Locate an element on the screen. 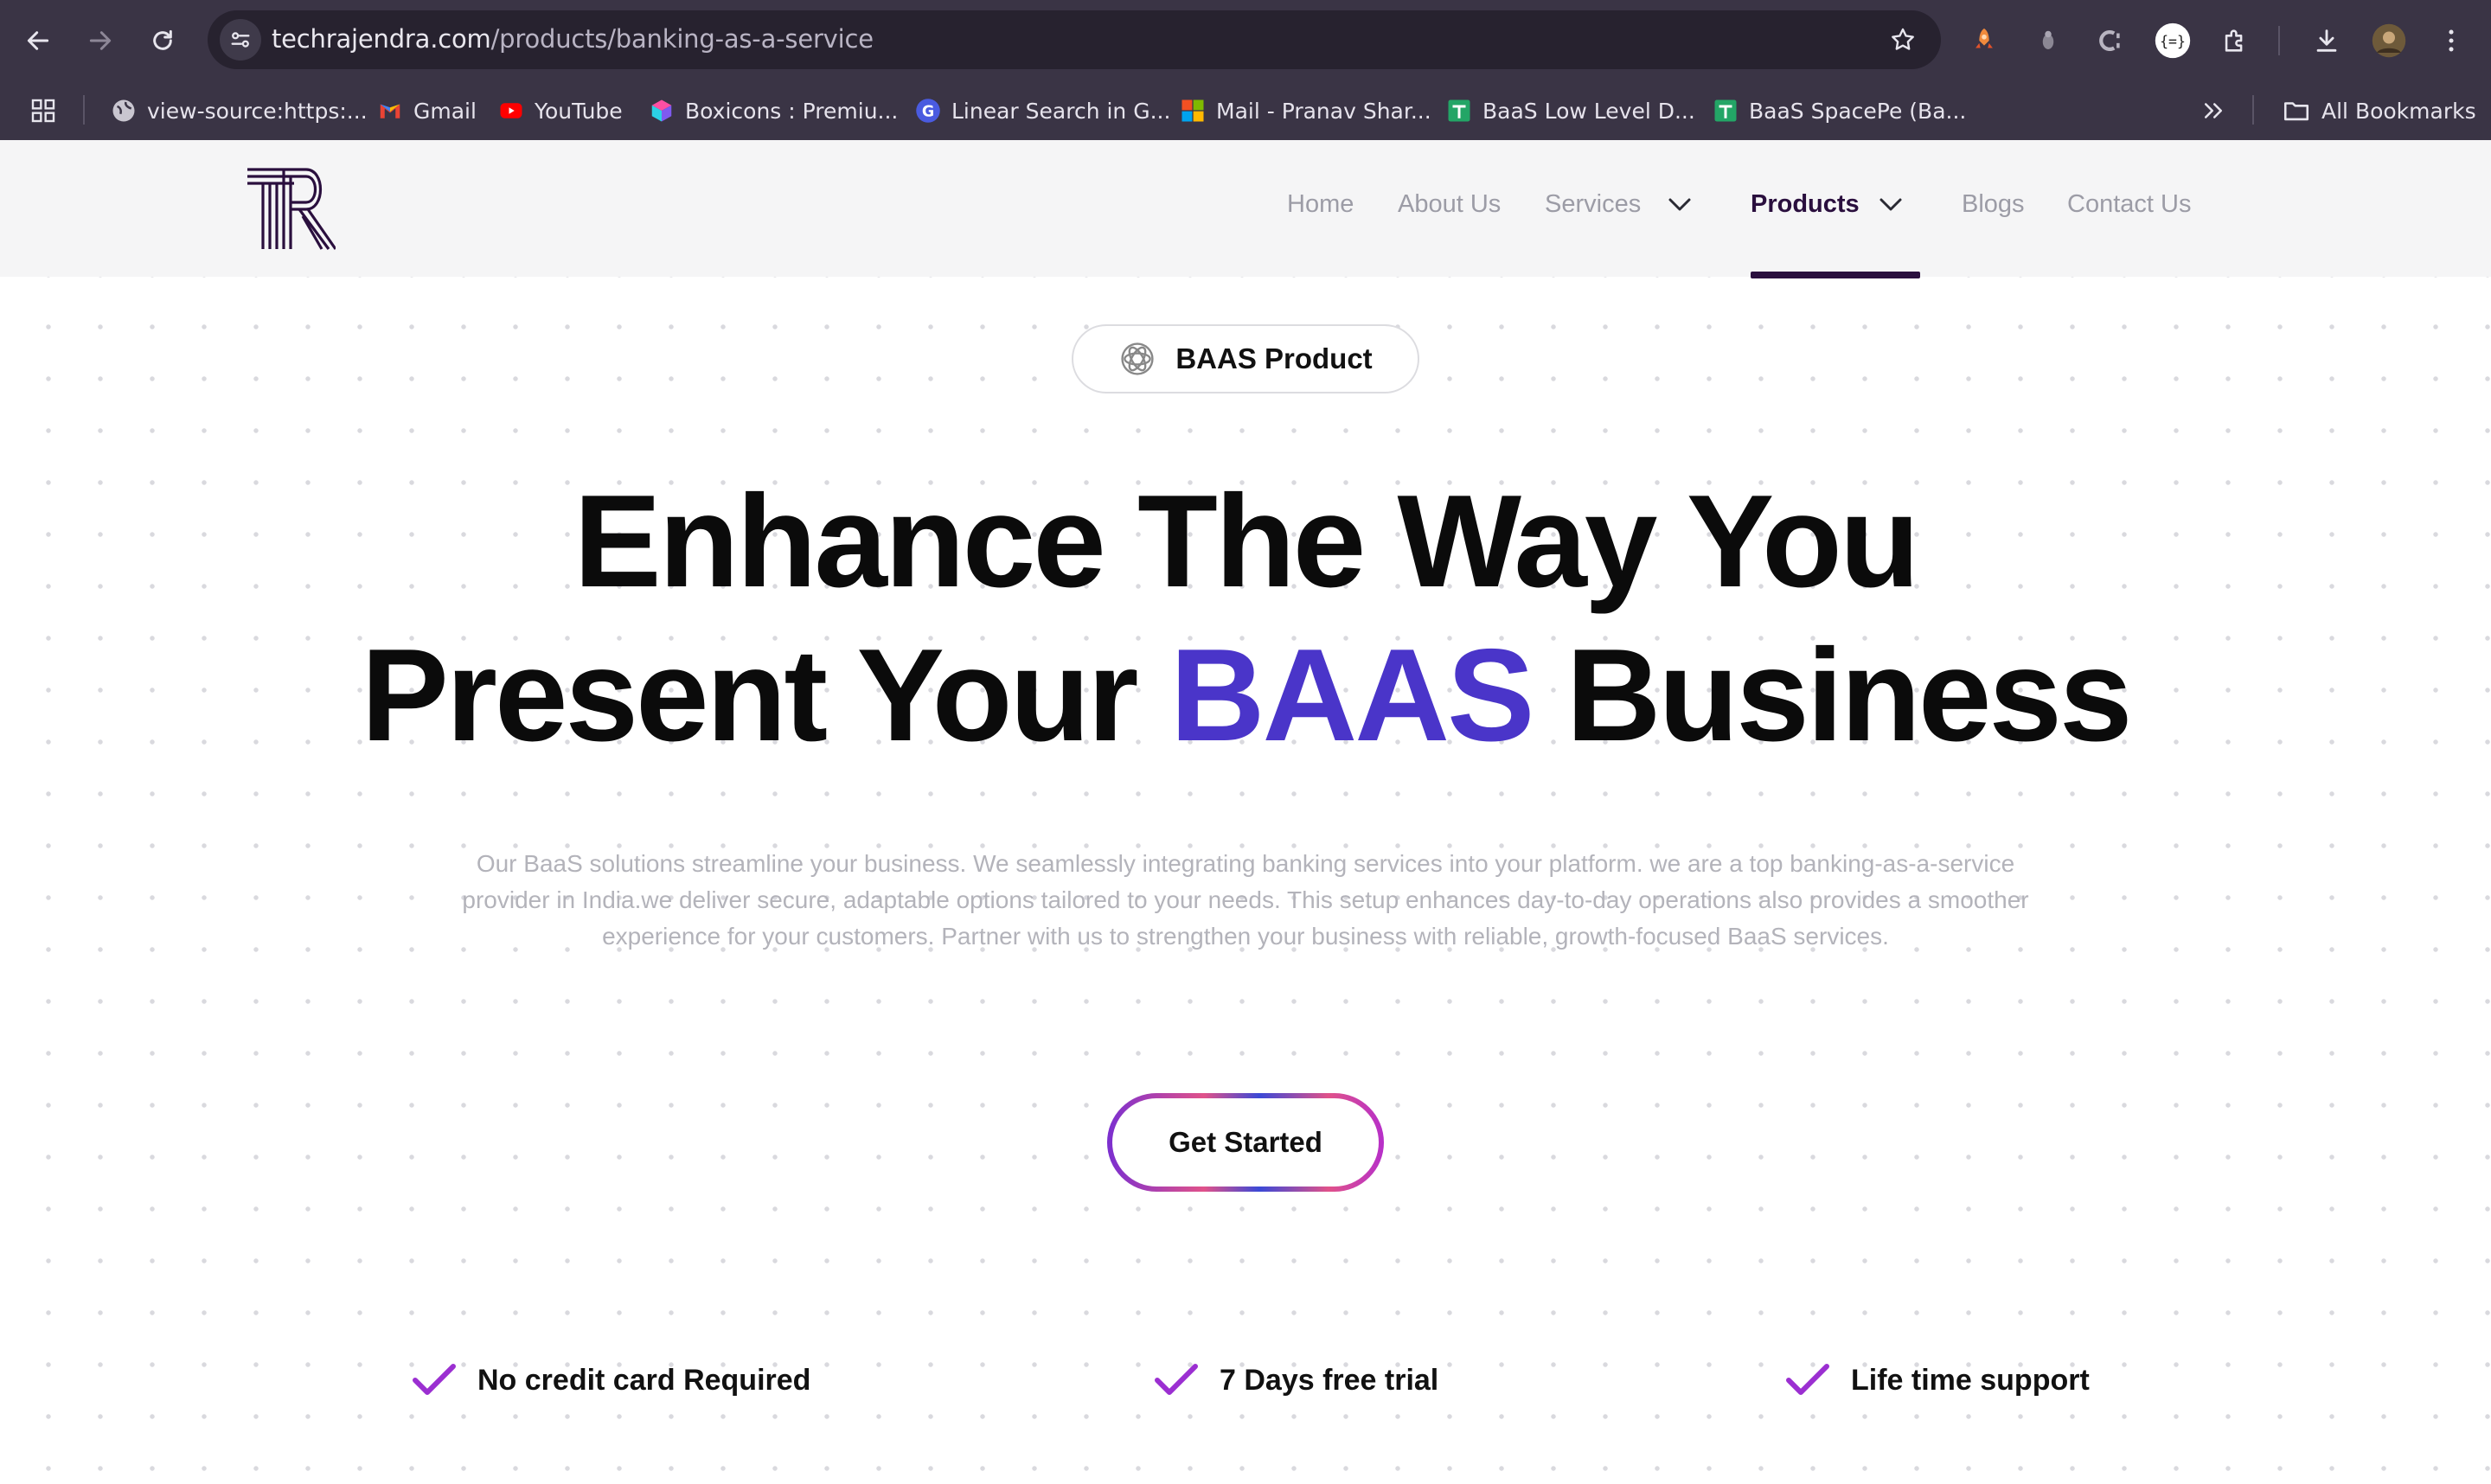 The image size is (2491, 1484). all-bookmarks-button: All Bookmarks is located at coordinates (2379, 111).